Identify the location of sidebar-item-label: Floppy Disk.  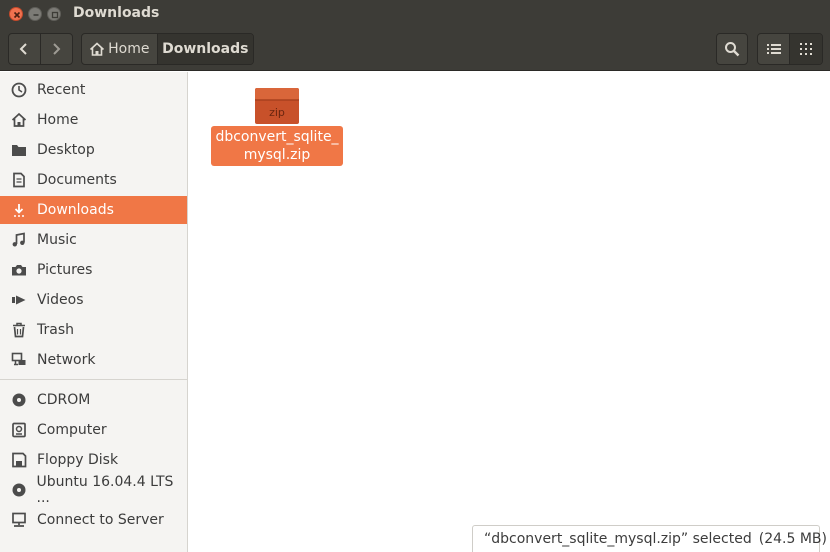
(78, 460).